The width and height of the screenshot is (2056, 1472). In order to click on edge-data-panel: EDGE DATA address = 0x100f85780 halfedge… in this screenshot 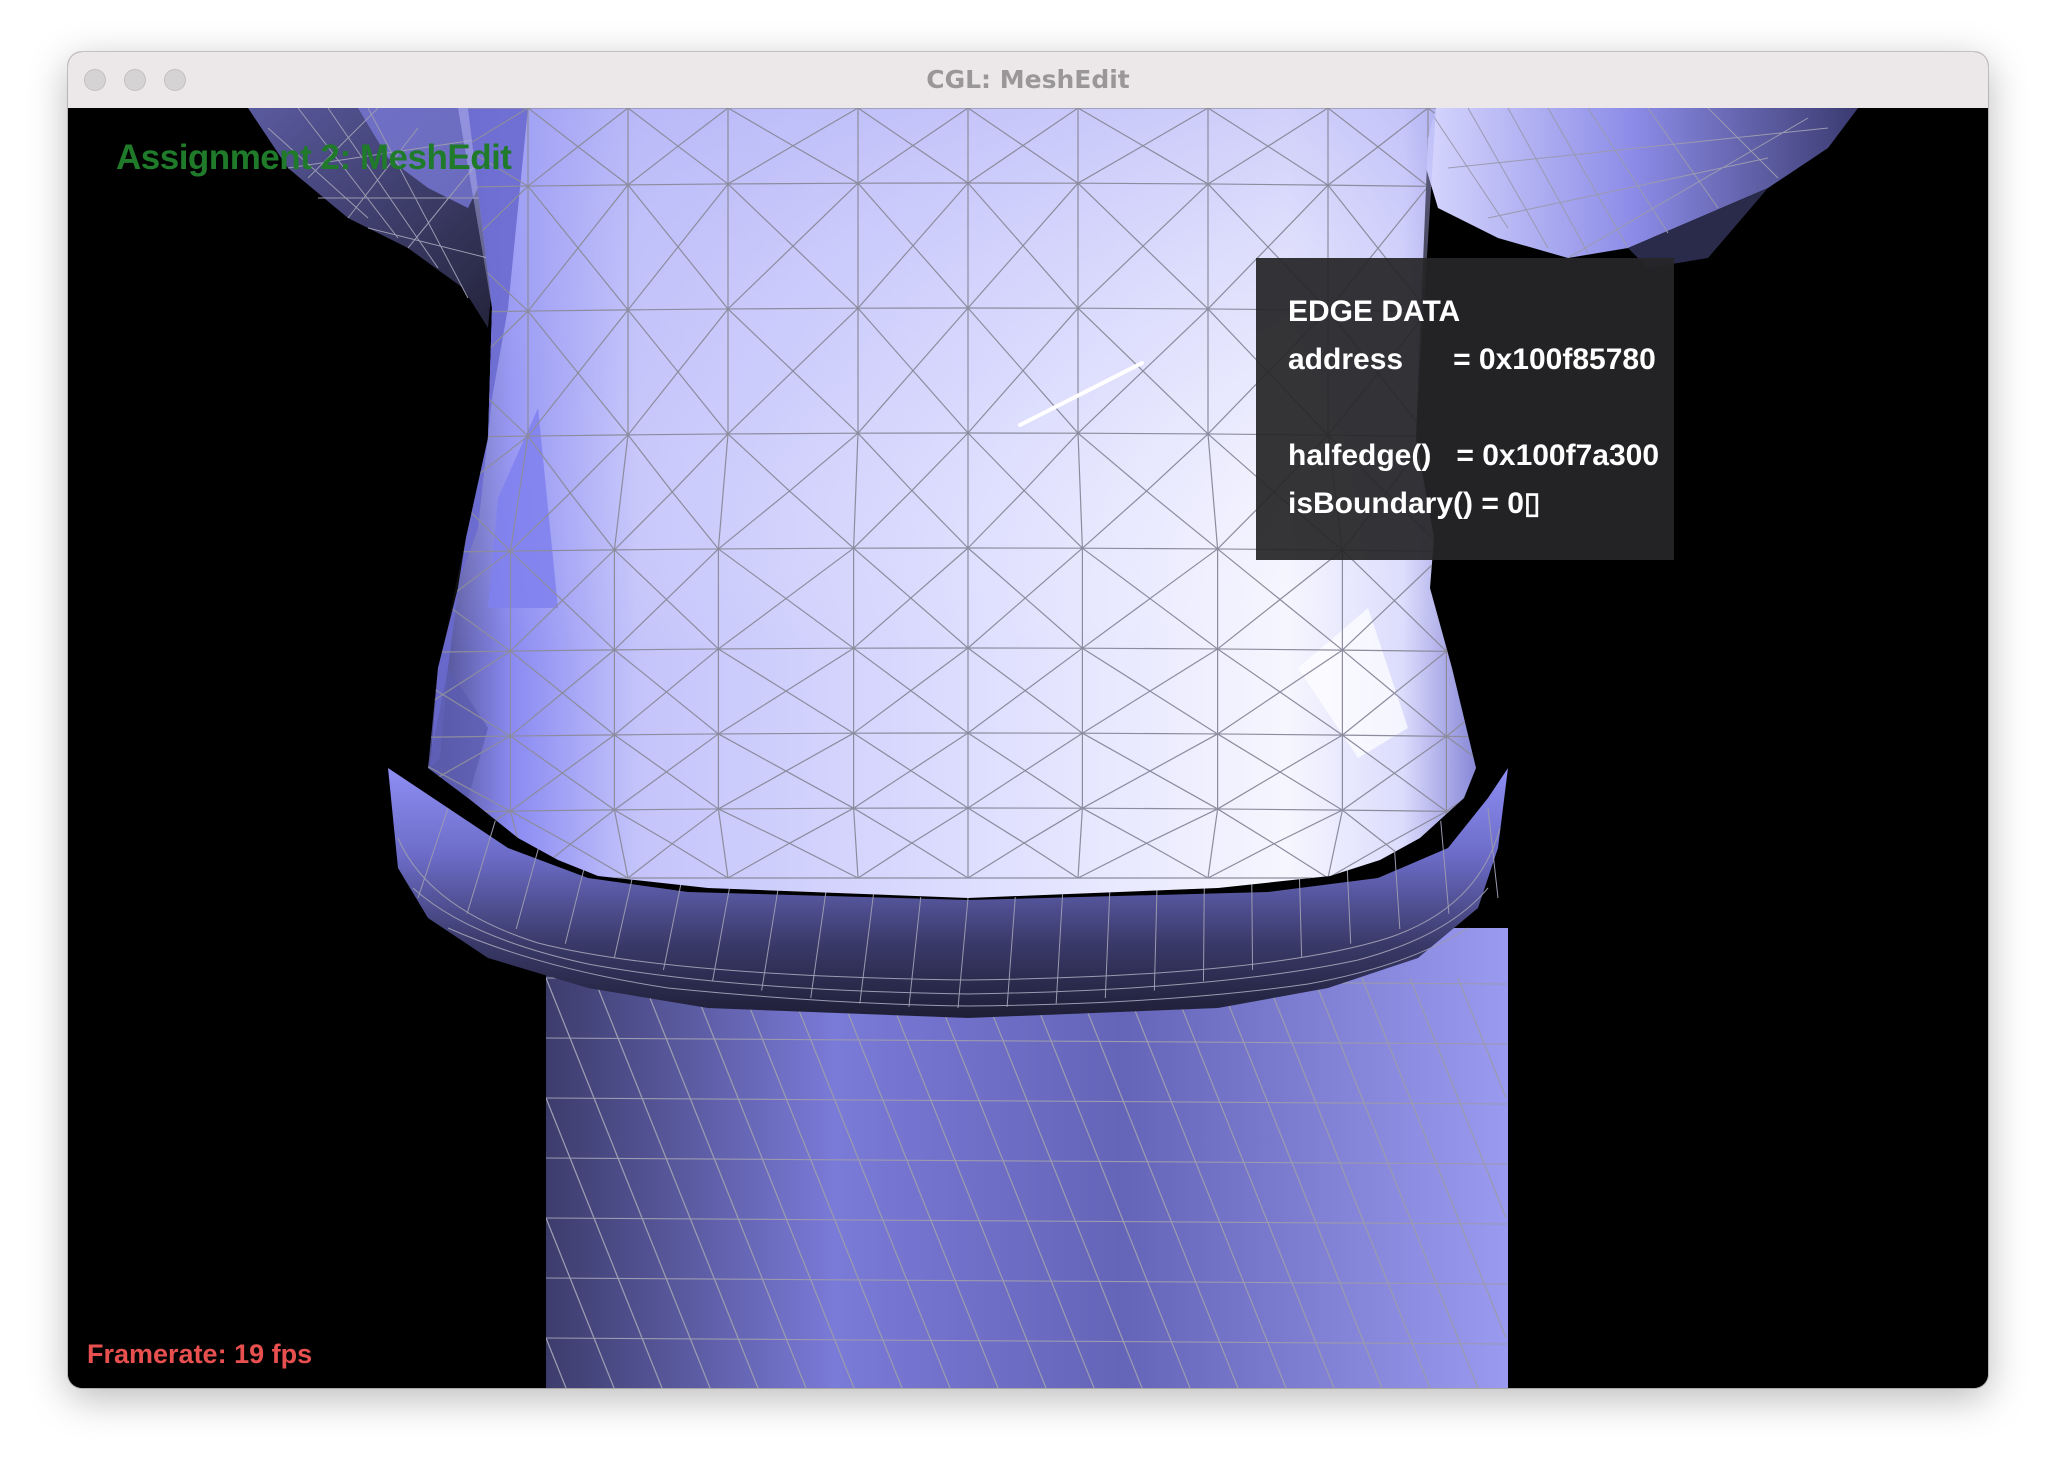, I will do `click(1465, 409)`.